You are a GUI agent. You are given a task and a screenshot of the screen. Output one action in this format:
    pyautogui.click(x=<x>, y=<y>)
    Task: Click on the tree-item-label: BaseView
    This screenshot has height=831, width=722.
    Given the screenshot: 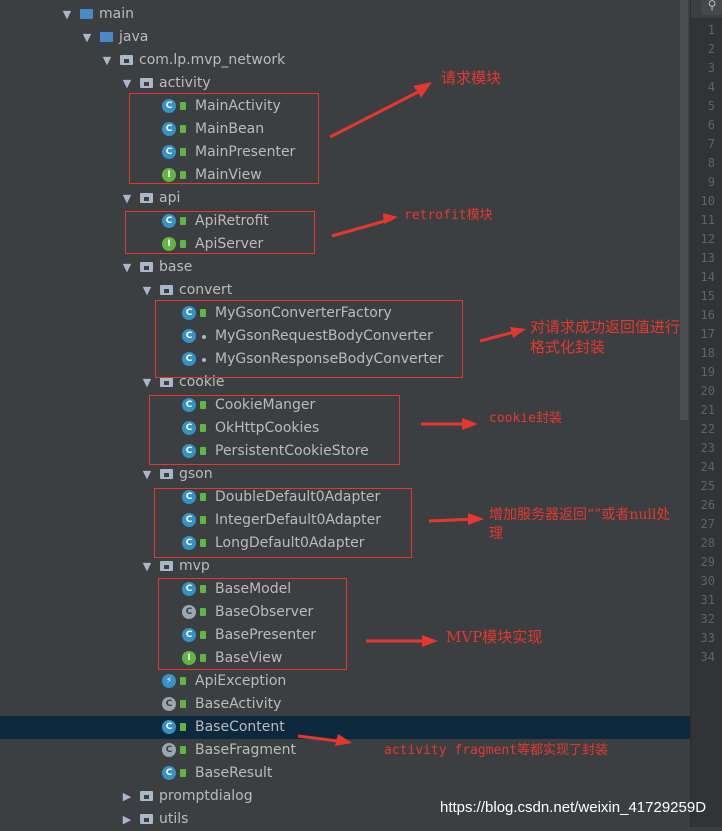 What is the action you would take?
    pyautogui.click(x=249, y=658)
    